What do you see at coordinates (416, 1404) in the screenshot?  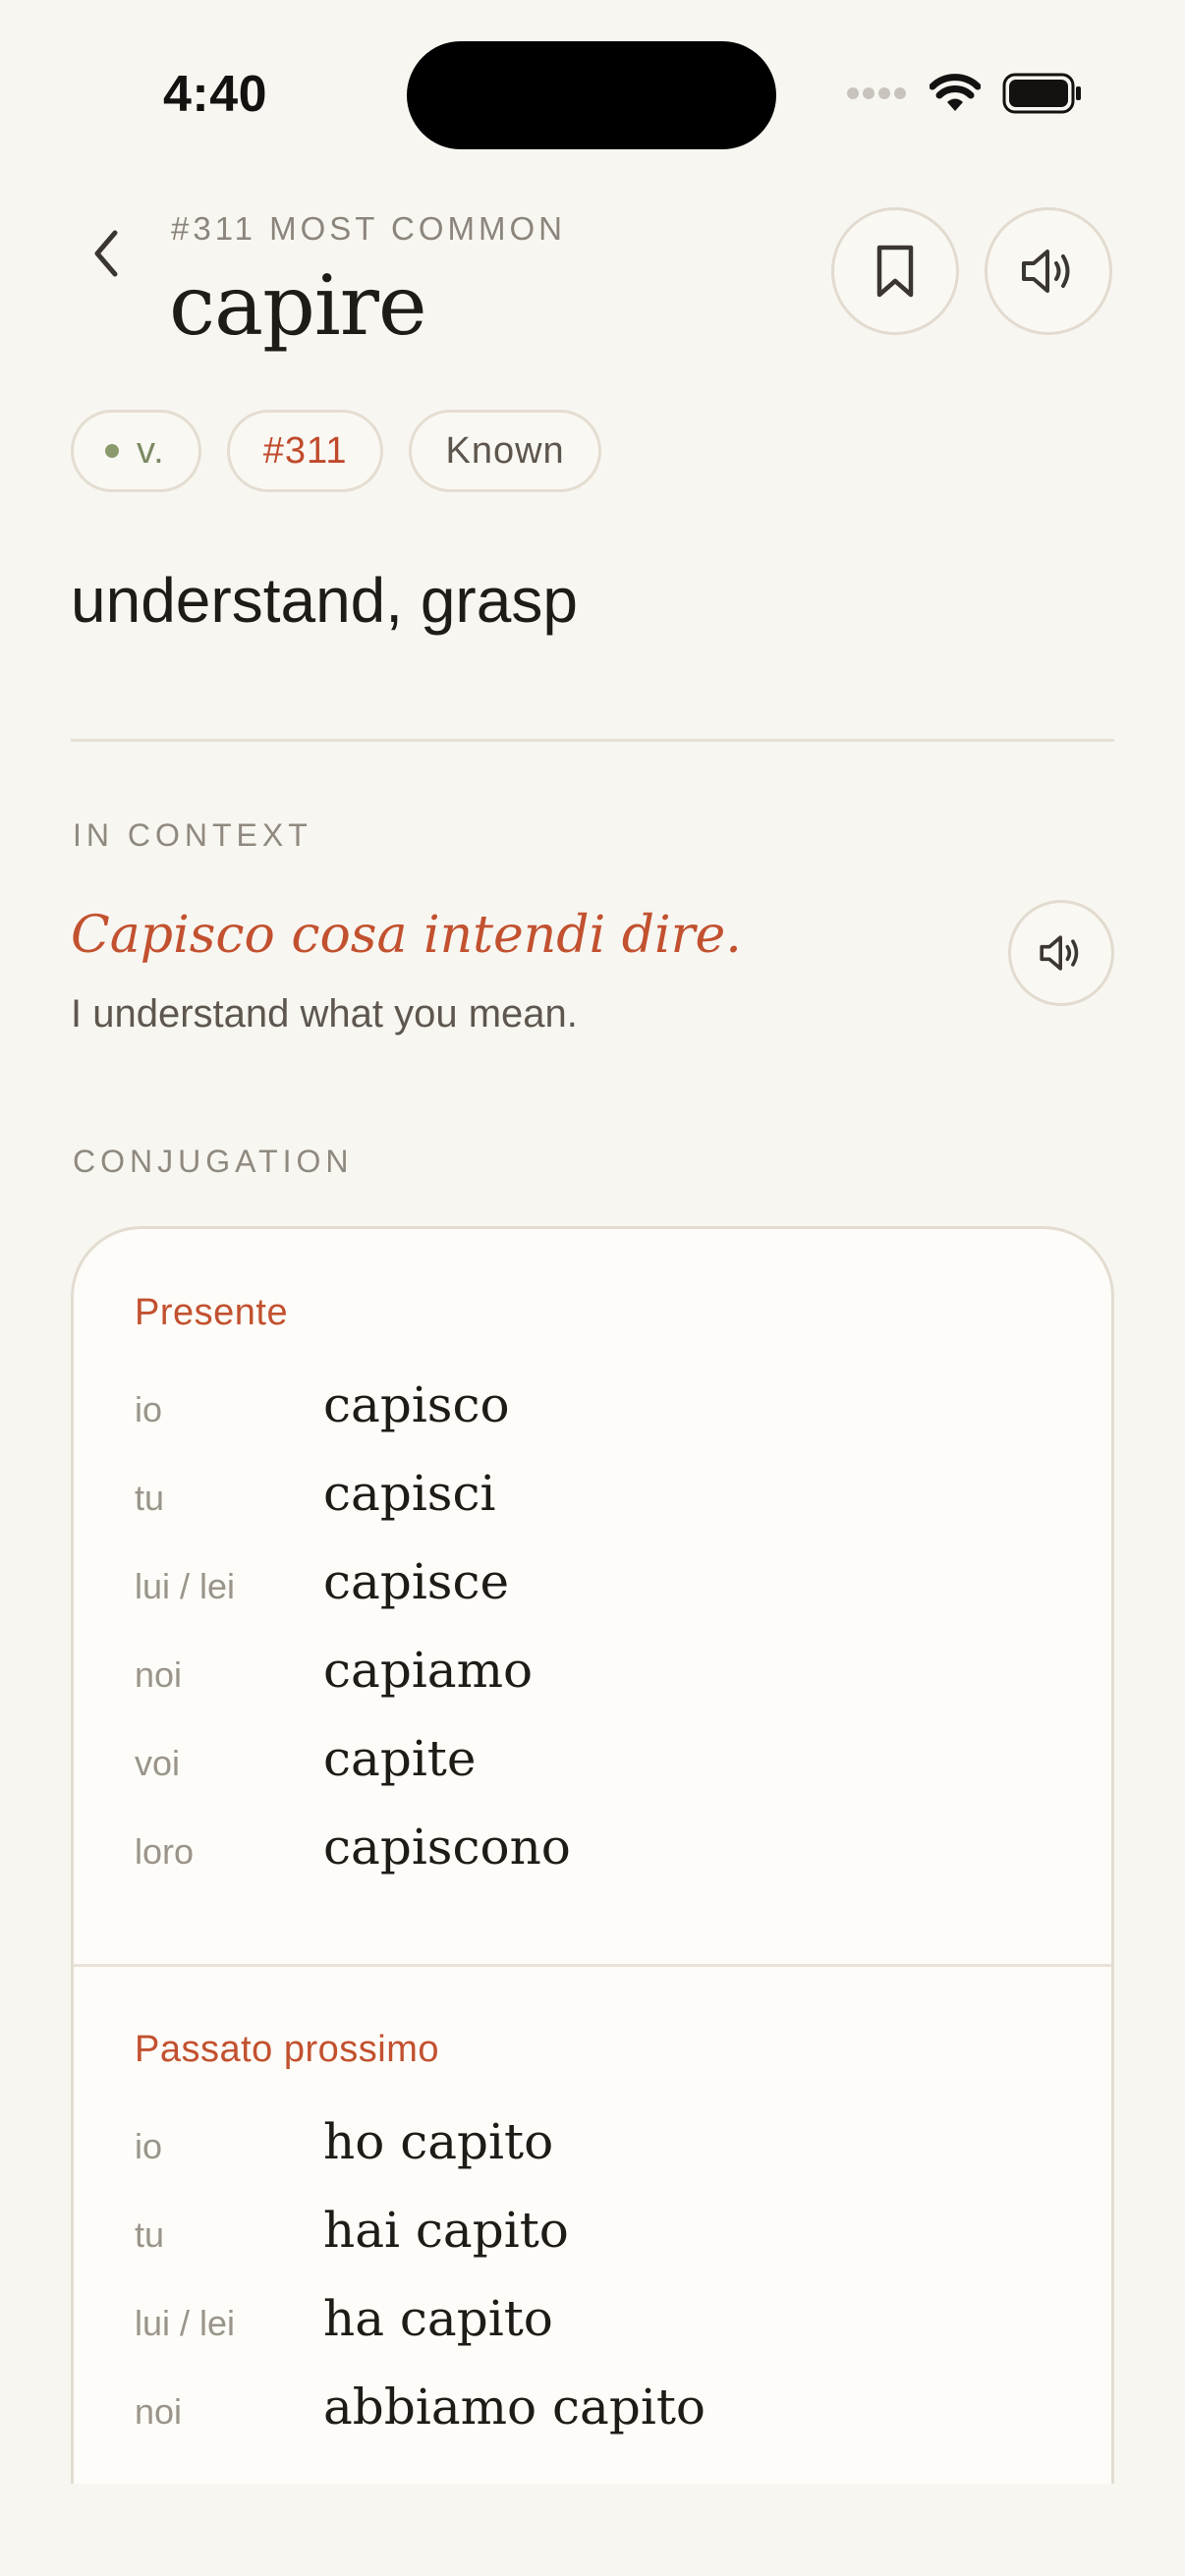 I see `verb-form: capisco` at bounding box center [416, 1404].